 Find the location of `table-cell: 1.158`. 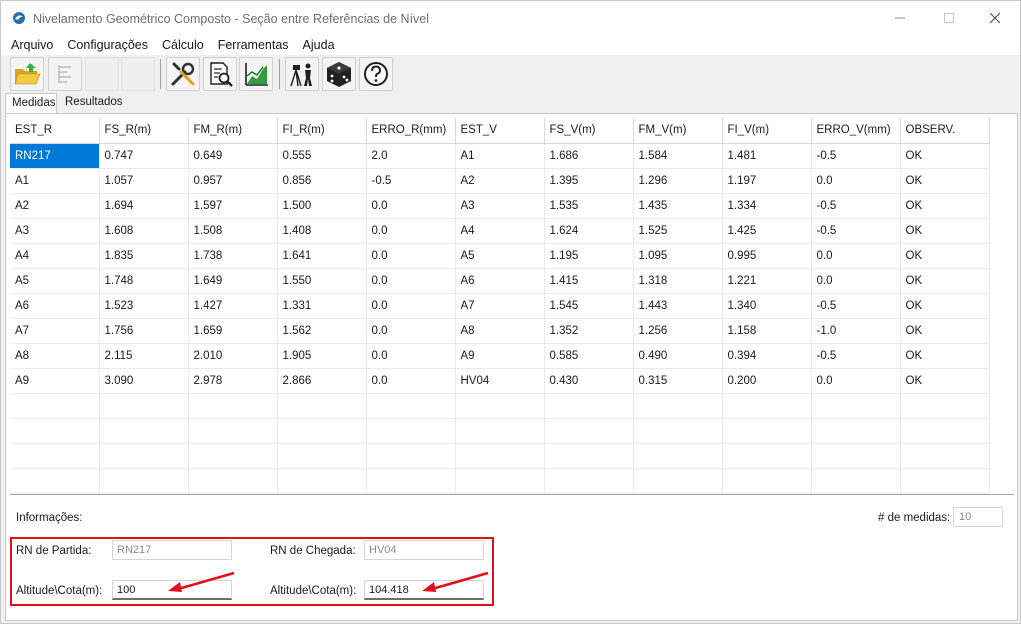

table-cell: 1.158 is located at coordinates (767, 331).